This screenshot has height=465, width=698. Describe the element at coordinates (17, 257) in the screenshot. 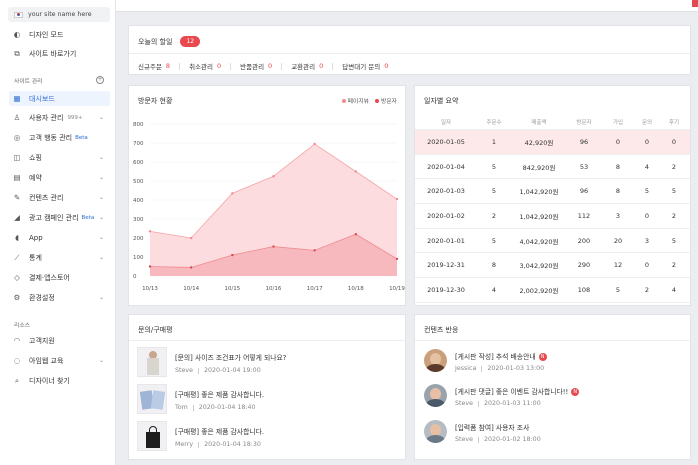

I see `stats-icon: ⟋` at that location.